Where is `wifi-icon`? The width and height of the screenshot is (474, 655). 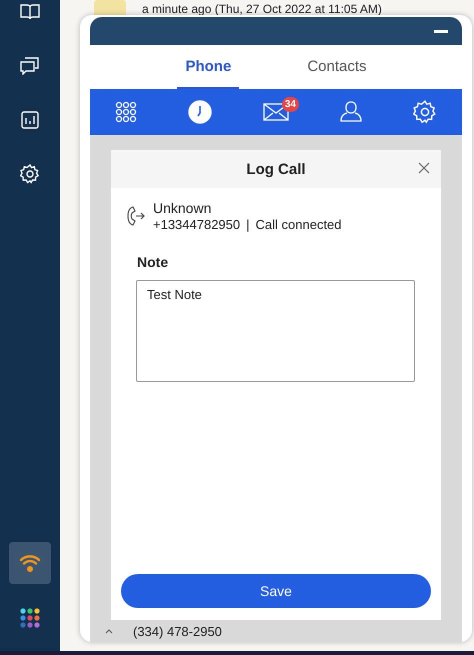
wifi-icon is located at coordinates (30, 563).